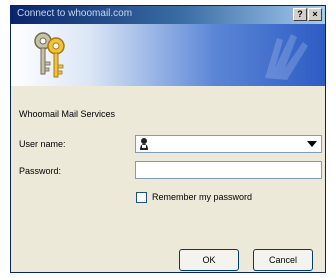 The height and width of the screenshot is (278, 336). Describe the element at coordinates (209, 260) in the screenshot. I see `ok-button: OK` at that location.